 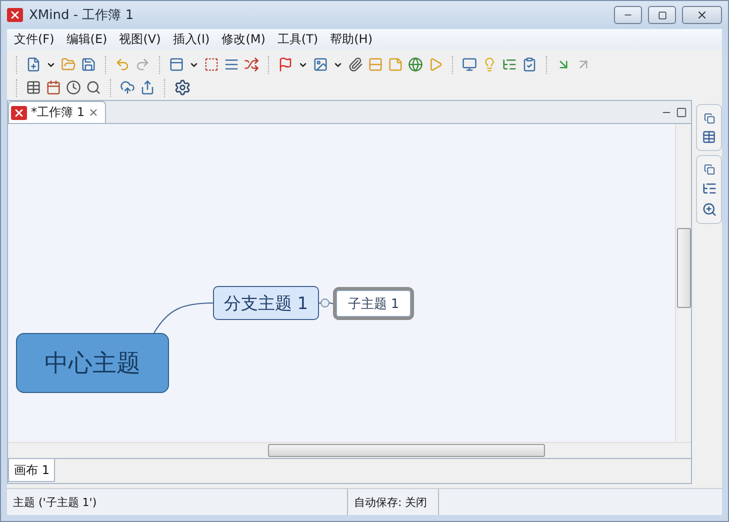 What do you see at coordinates (243, 39) in the screenshot?
I see `menu-item: 修改(M)` at bounding box center [243, 39].